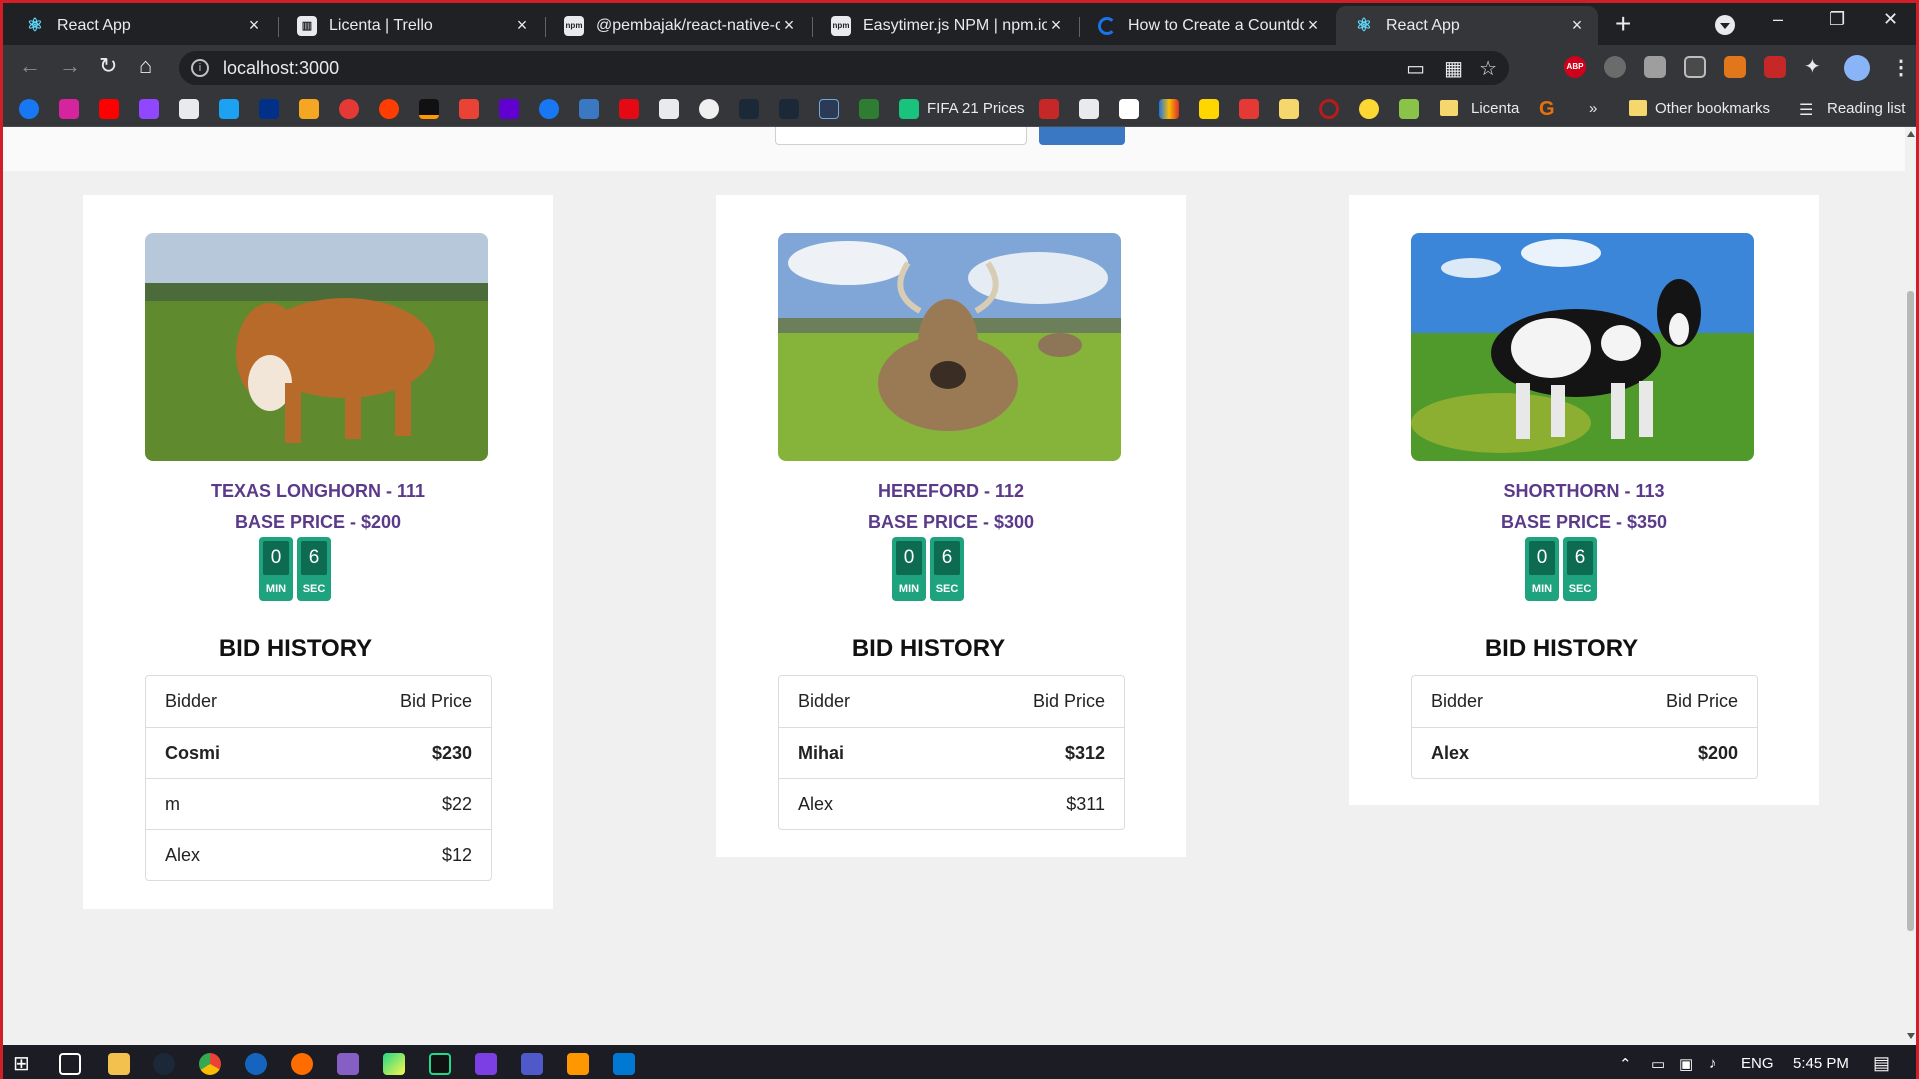  Describe the element at coordinates (1329, 109) in the screenshot. I see `opera-icon` at that location.